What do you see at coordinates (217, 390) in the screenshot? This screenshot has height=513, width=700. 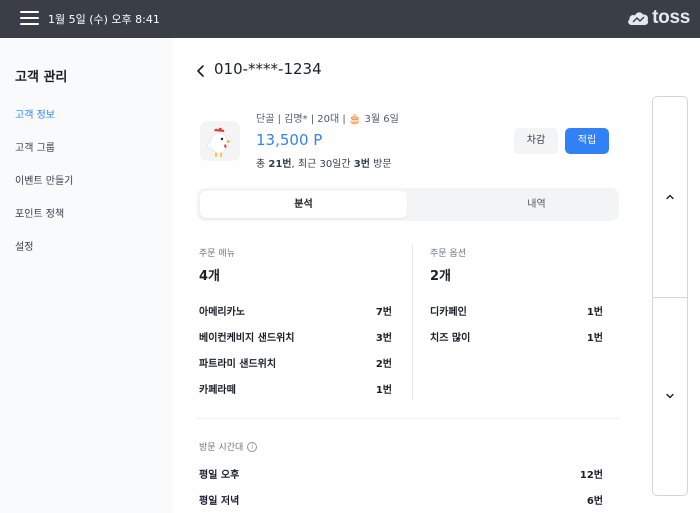 I see `menu-row-name: 카페라떼` at bounding box center [217, 390].